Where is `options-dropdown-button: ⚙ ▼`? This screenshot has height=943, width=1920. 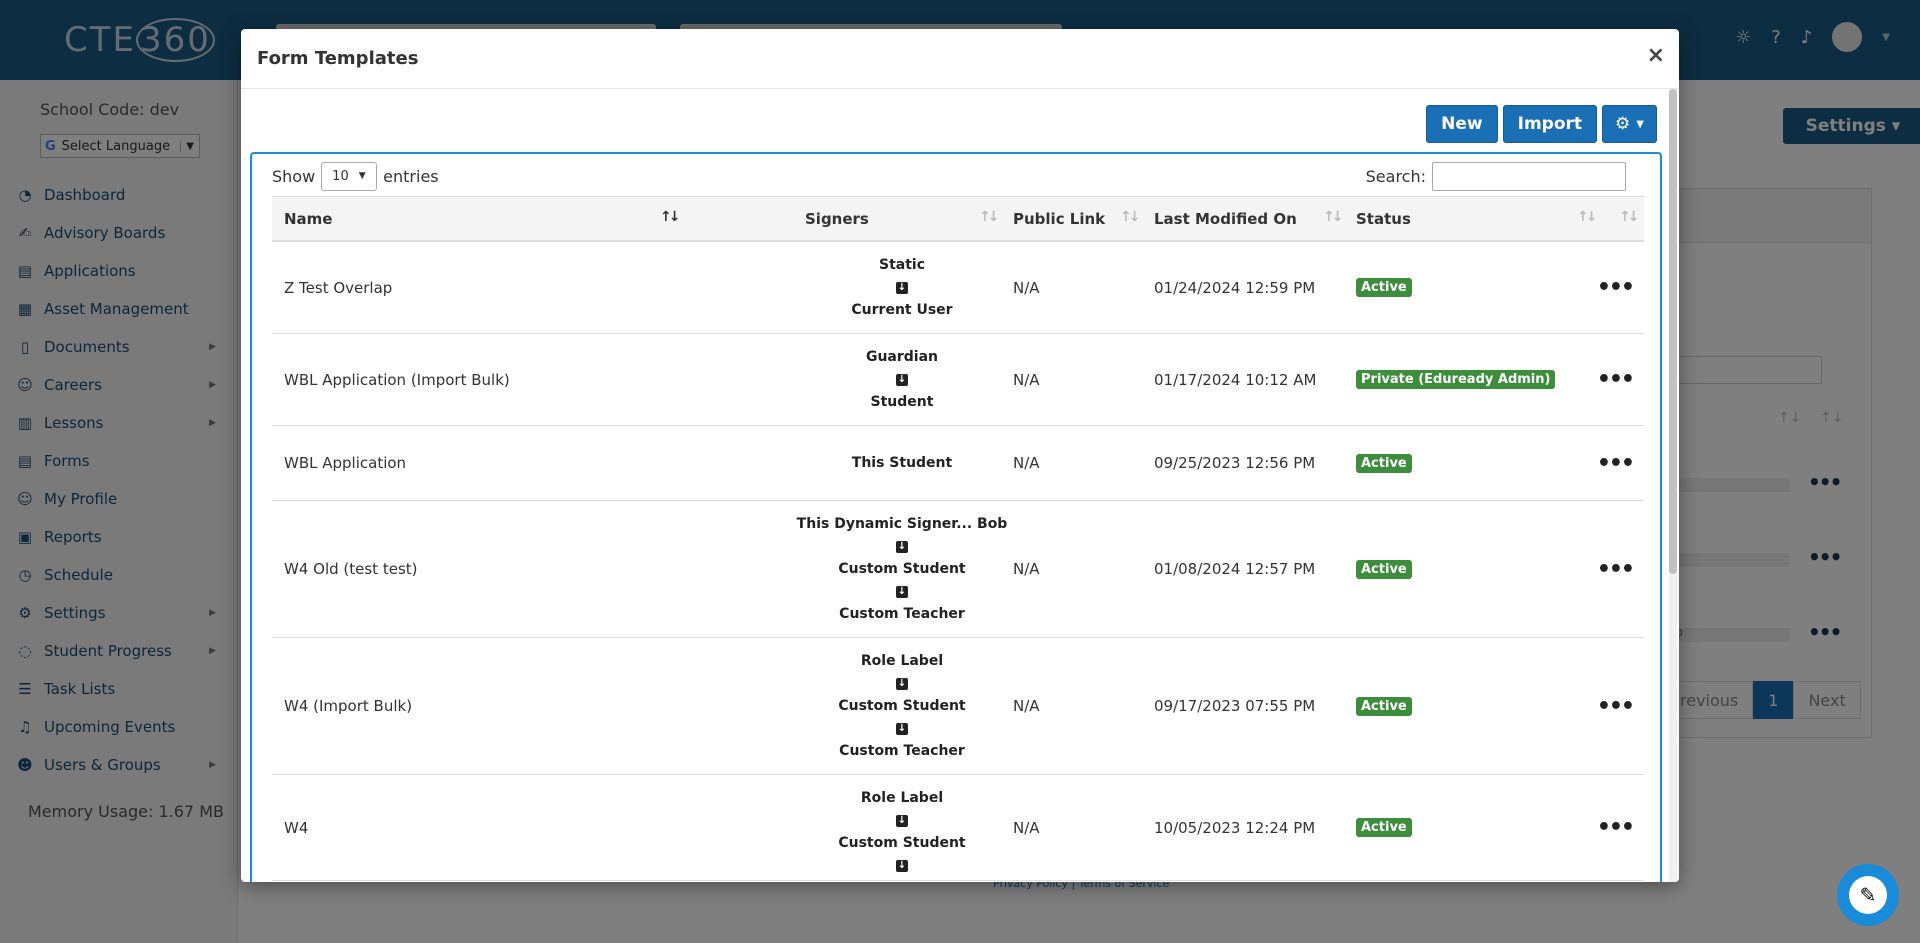 options-dropdown-button: ⚙ ▼ is located at coordinates (1629, 124).